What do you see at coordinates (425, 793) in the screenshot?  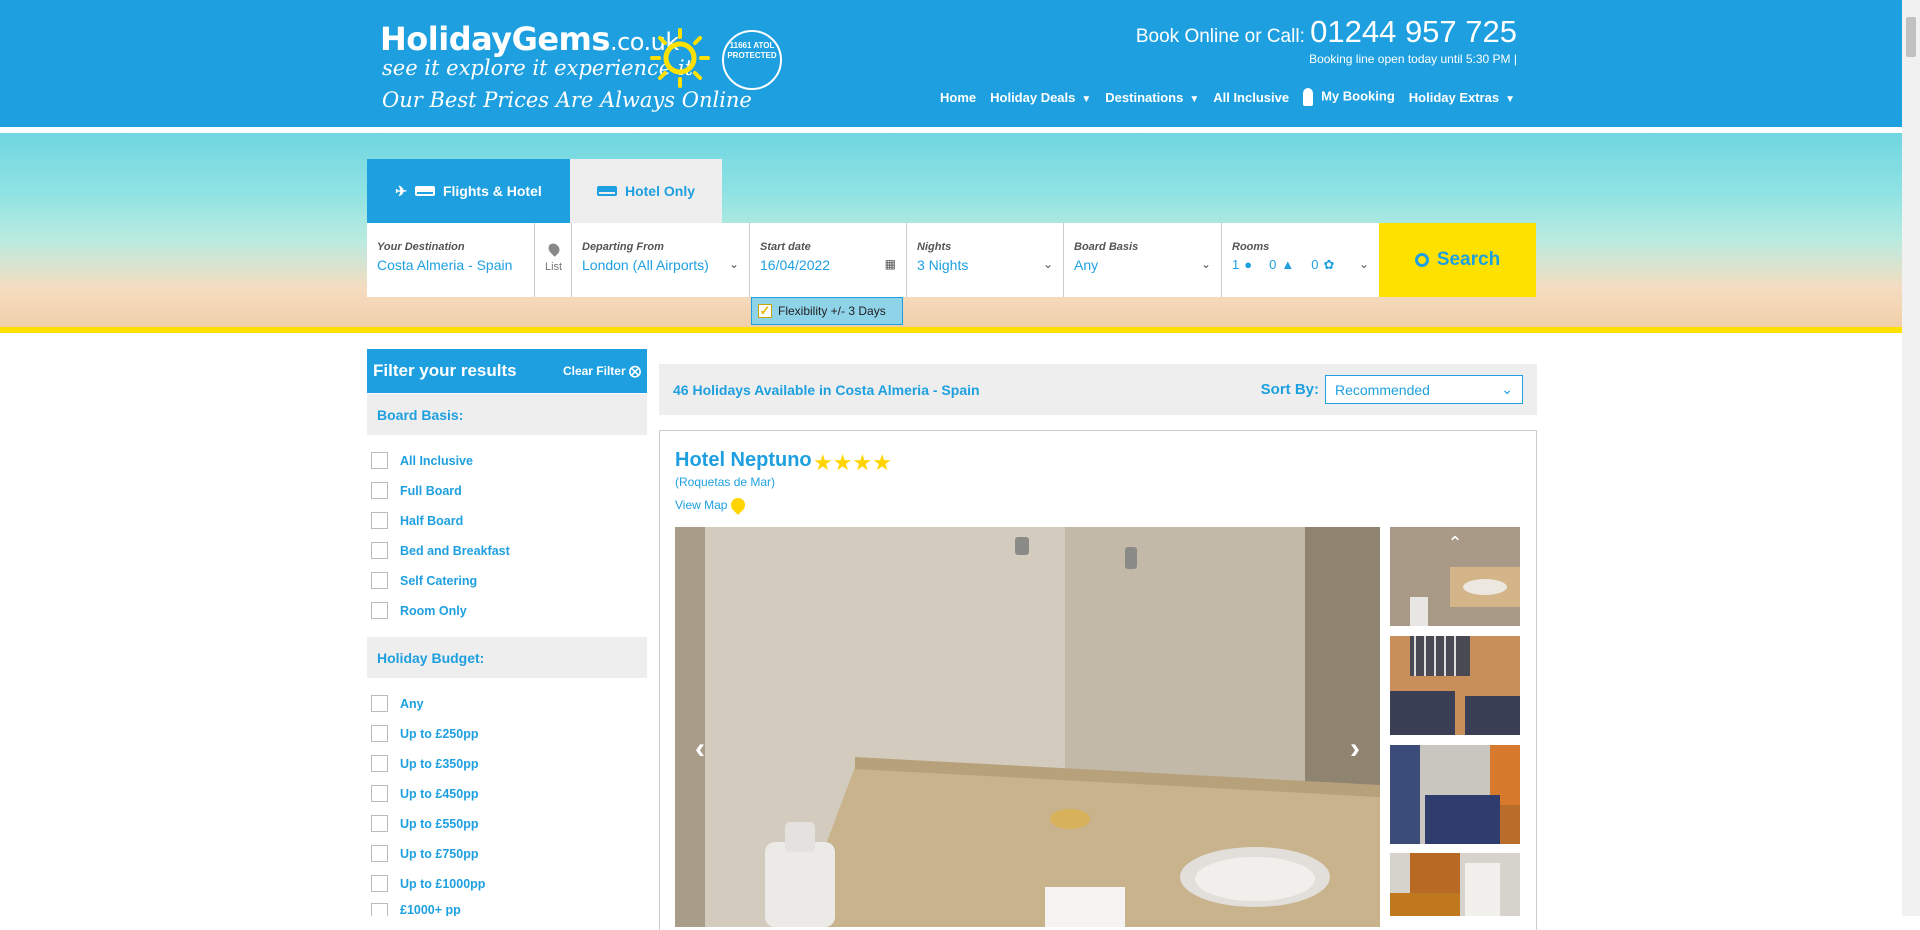 I see `filter-budget-450: Up to £450pp` at bounding box center [425, 793].